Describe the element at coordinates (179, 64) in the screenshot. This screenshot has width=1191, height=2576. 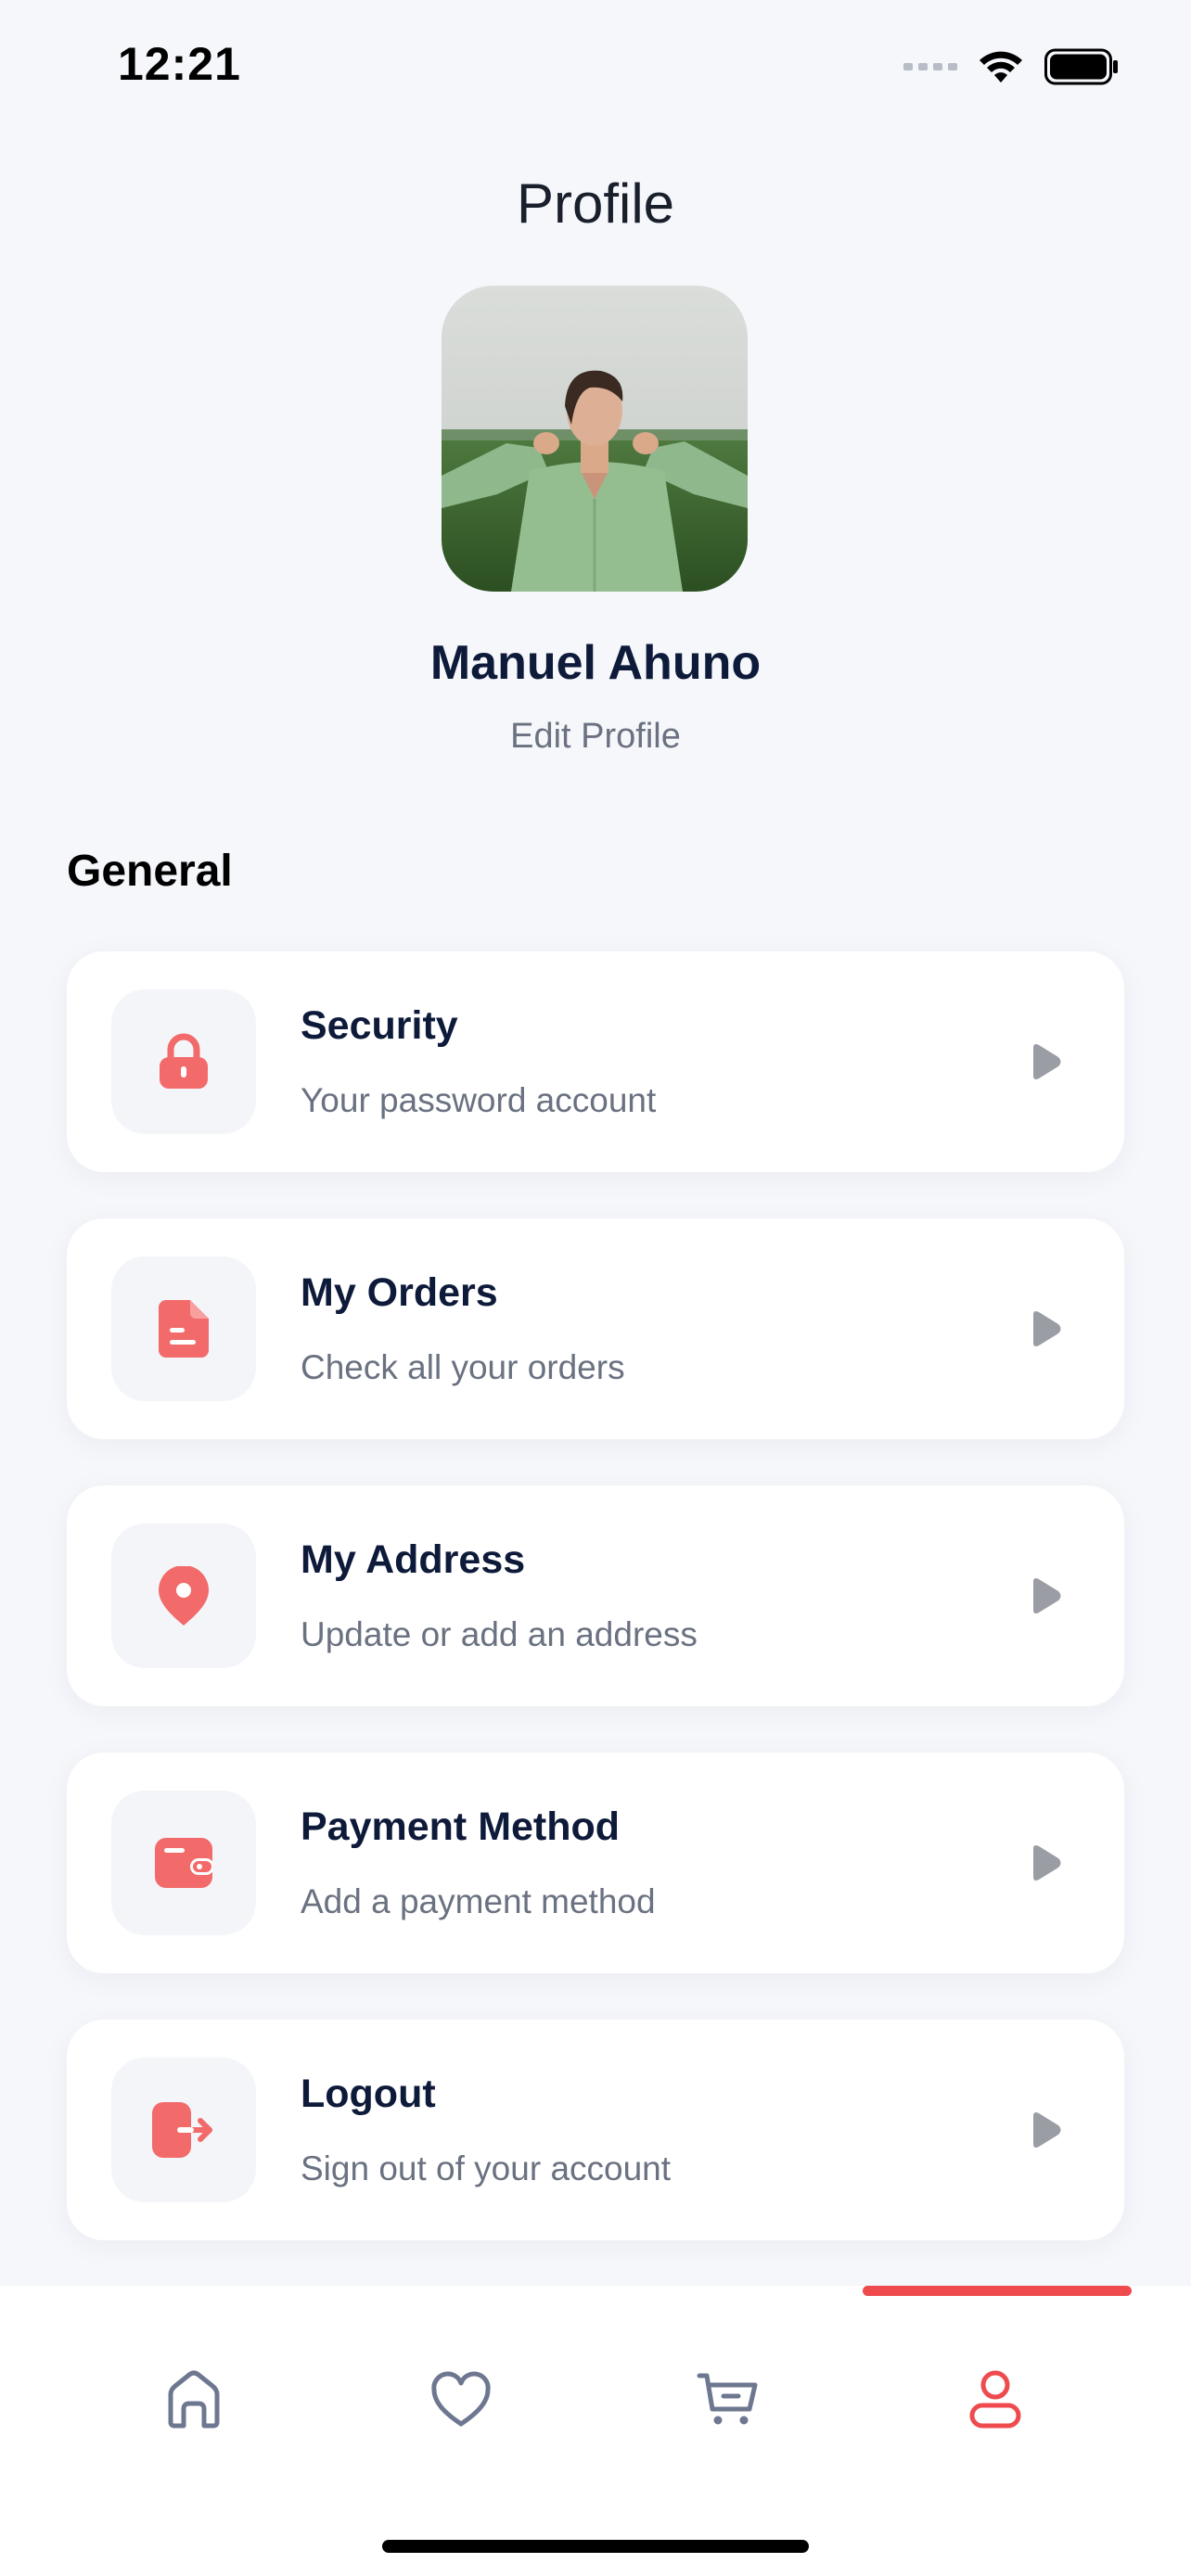
I see `status-time: 12:21` at that location.